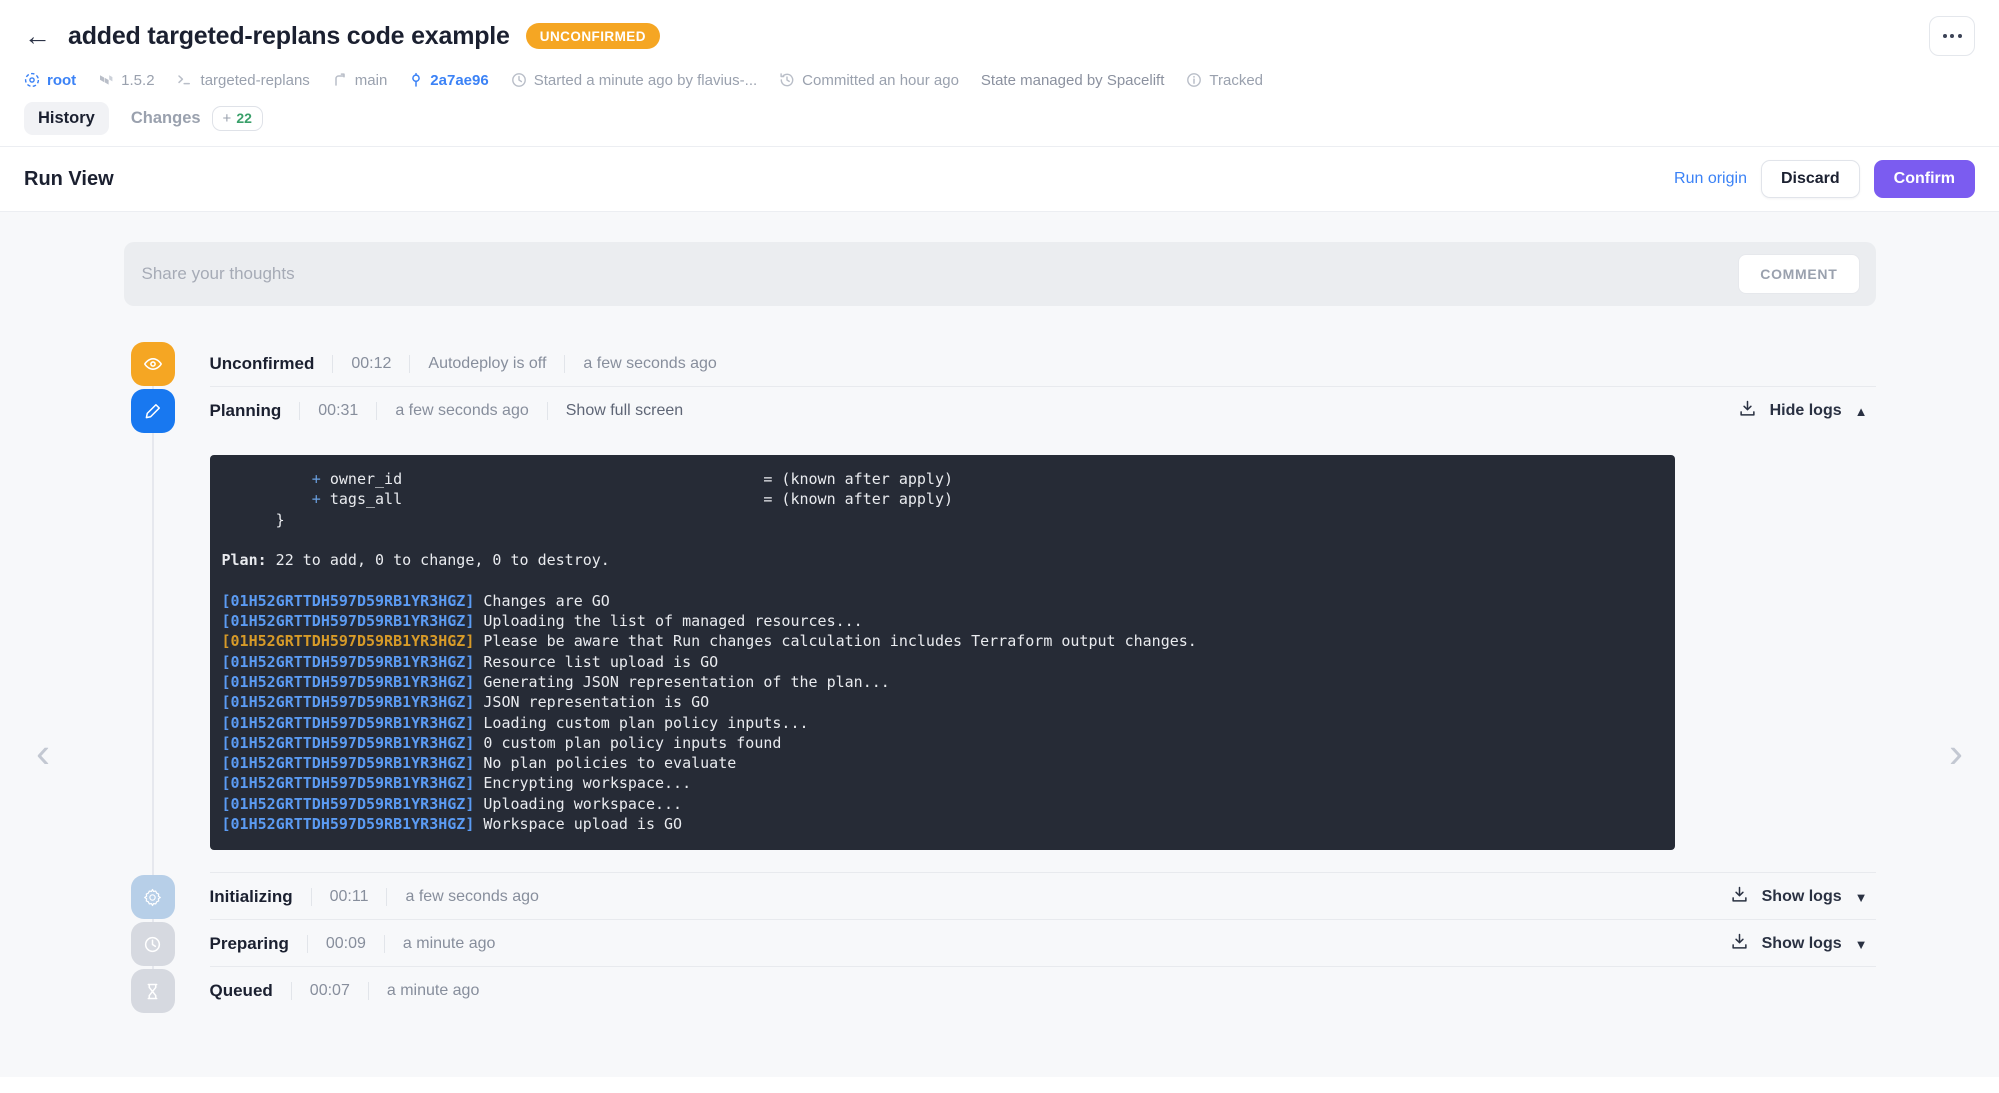 The image size is (1999, 1093). Describe the element at coordinates (578, 824) in the screenshot. I see `log-message: Workspace upload is GO` at that location.